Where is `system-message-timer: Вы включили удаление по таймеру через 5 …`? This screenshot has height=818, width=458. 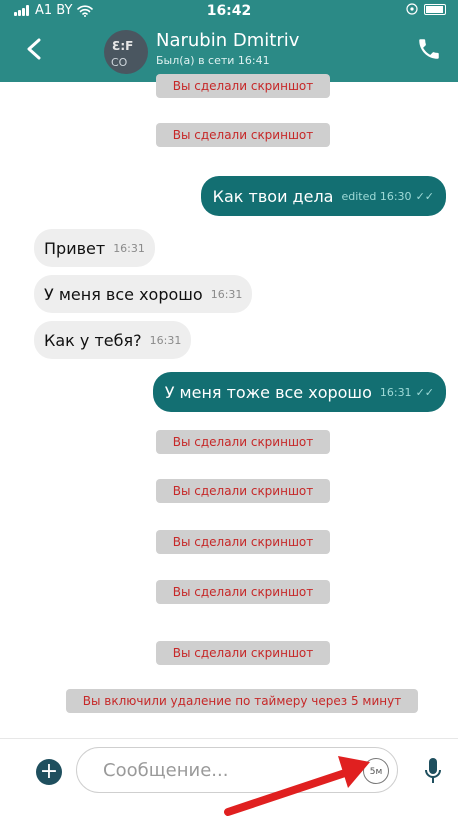 system-message-timer: Вы включили удаление по таймеру через 5 … is located at coordinates (242, 701).